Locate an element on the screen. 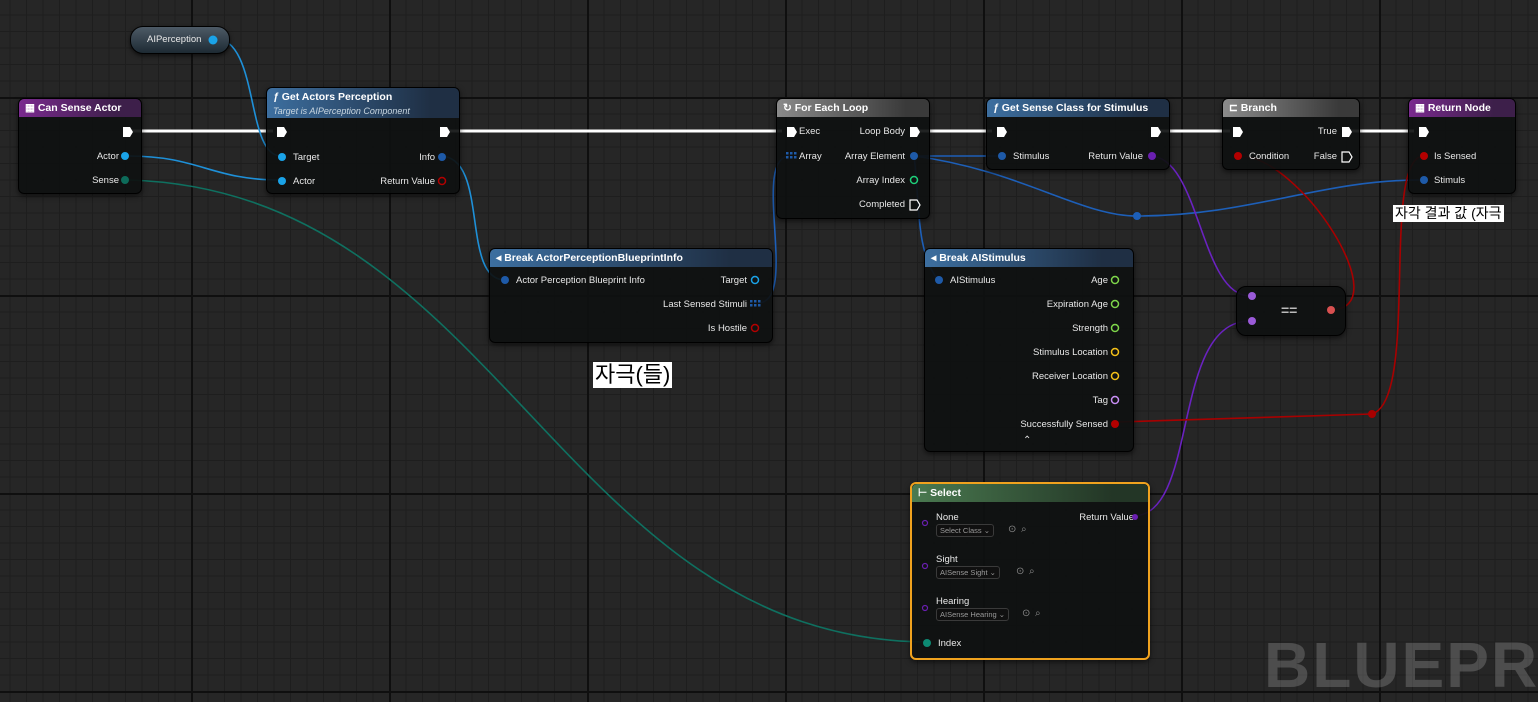 The image size is (1538, 702). info-out-pin is located at coordinates (443, 158).